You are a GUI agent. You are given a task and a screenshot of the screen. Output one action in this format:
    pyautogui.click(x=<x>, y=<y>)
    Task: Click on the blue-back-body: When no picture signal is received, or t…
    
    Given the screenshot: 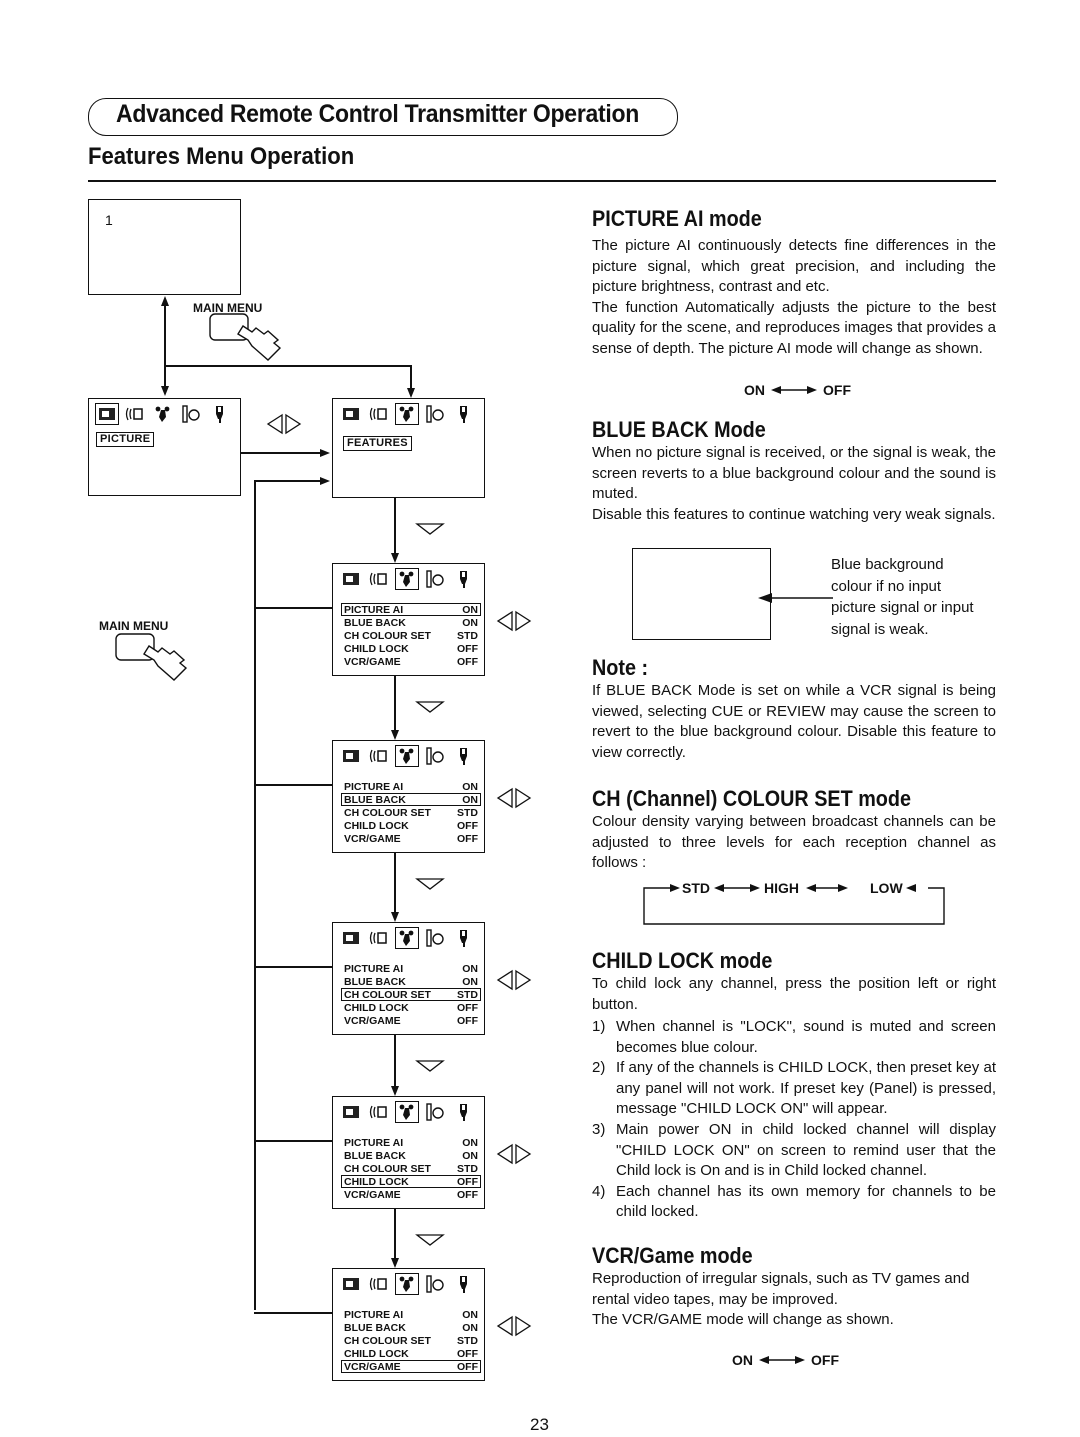 What is the action you would take?
    pyautogui.click(x=794, y=484)
    